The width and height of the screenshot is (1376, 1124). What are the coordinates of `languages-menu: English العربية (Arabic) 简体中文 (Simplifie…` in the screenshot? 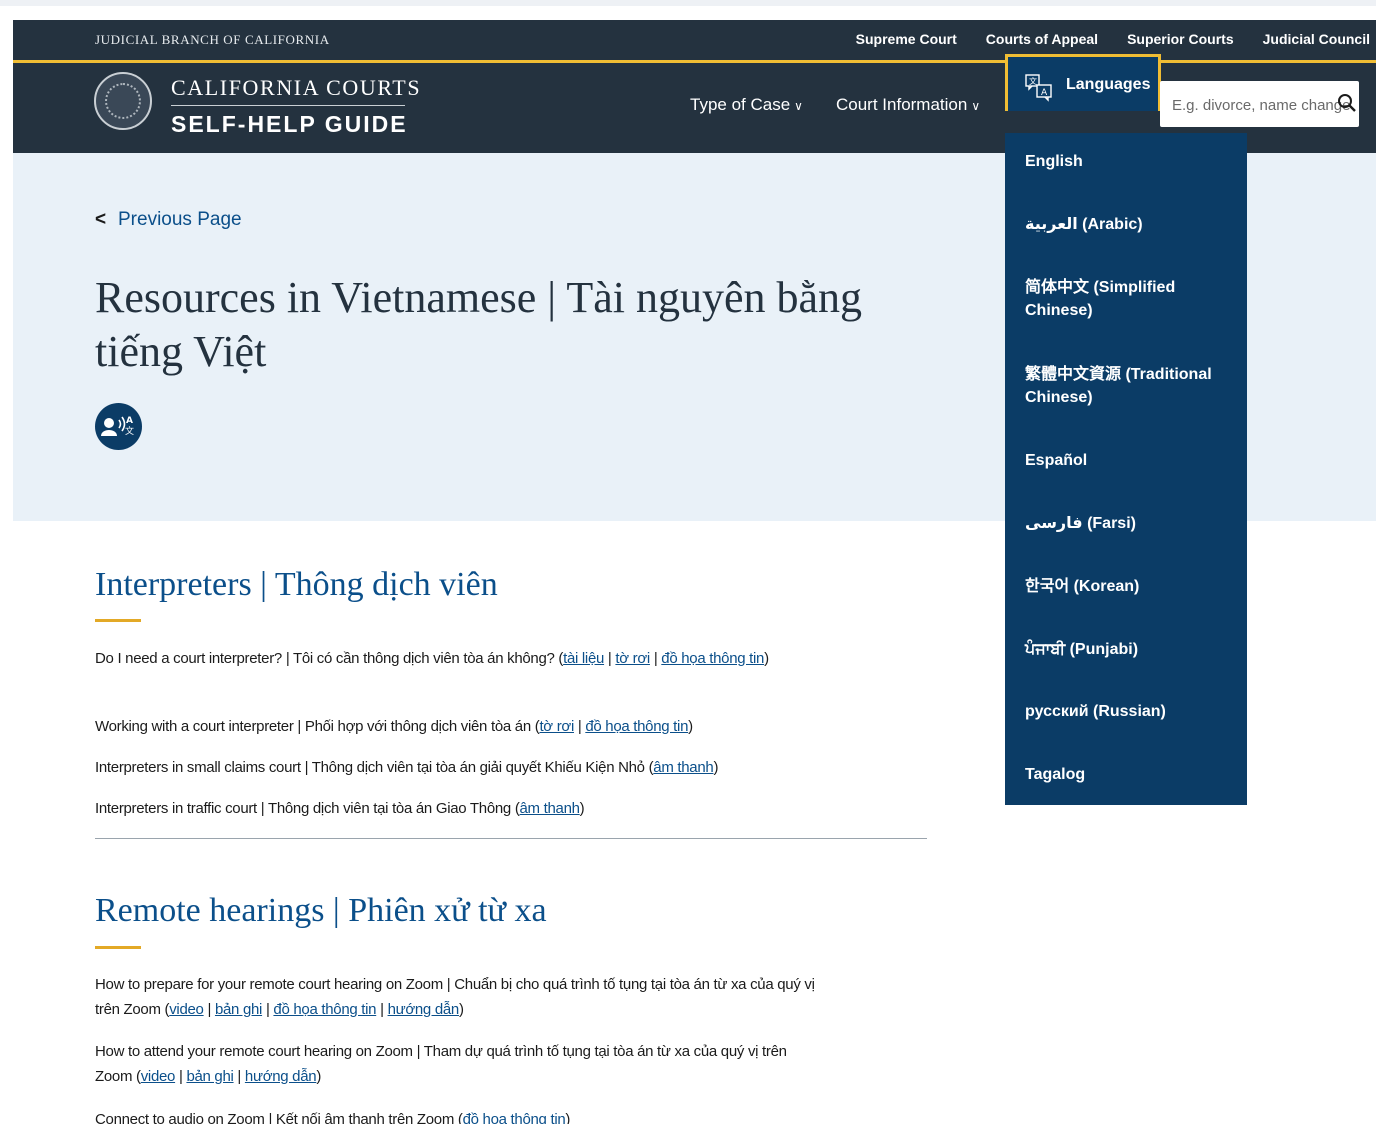 It's located at (1126, 469).